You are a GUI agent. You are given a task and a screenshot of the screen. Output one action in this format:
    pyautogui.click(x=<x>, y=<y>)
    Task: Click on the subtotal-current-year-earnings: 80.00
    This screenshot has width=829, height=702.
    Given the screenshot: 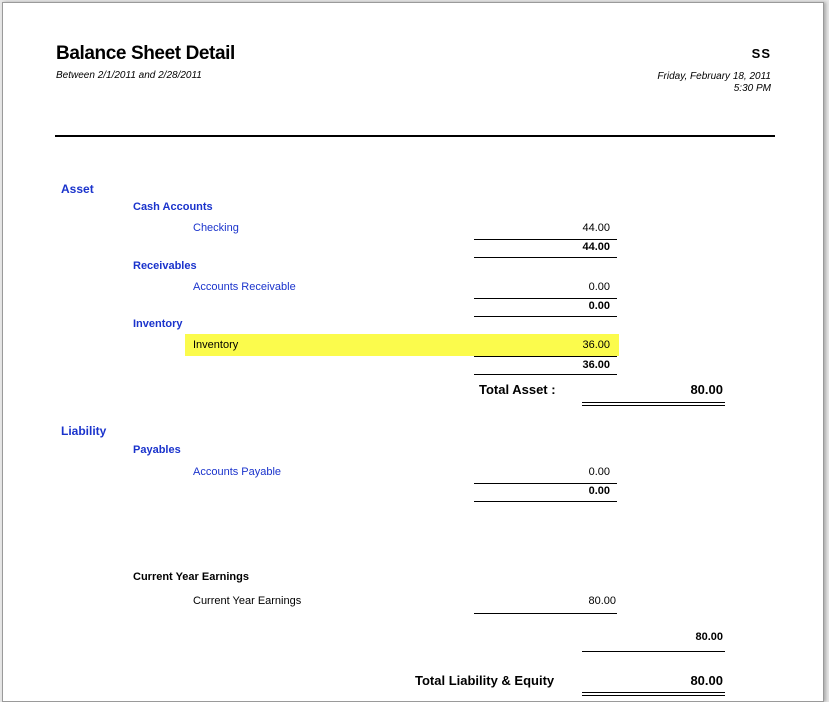 What is the action you would take?
    pyautogui.click(x=709, y=637)
    